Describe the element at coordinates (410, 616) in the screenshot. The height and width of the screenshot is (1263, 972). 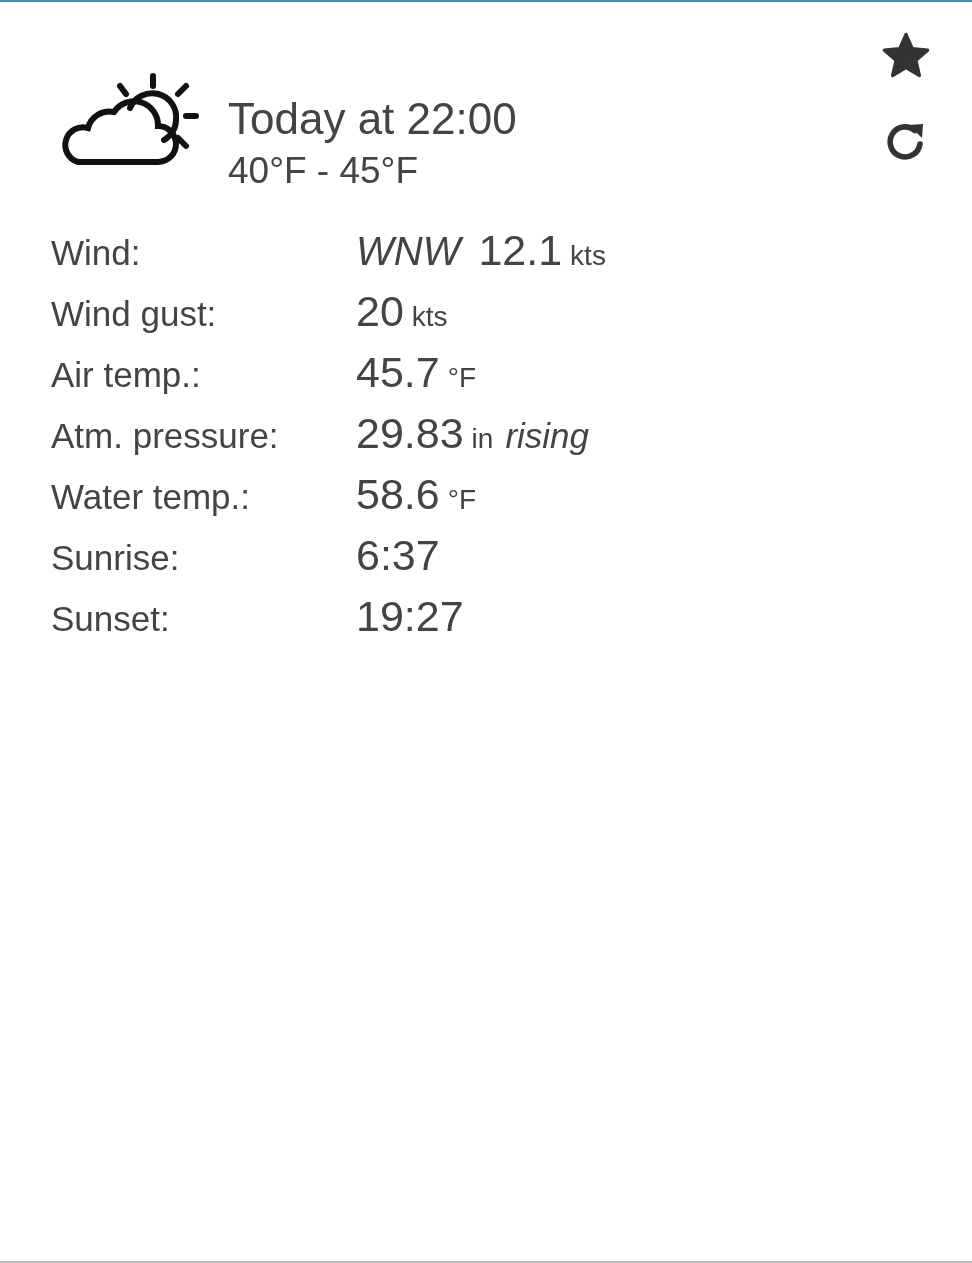
I see `value-text: 19:27` at that location.